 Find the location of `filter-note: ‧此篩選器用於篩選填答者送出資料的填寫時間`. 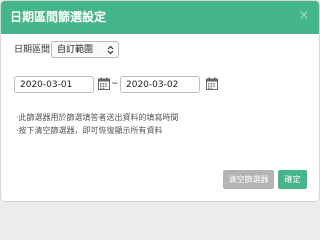

filter-note: ‧此篩選器用於篩選填答者送出資料的填寫時間 is located at coordinates (97, 117).